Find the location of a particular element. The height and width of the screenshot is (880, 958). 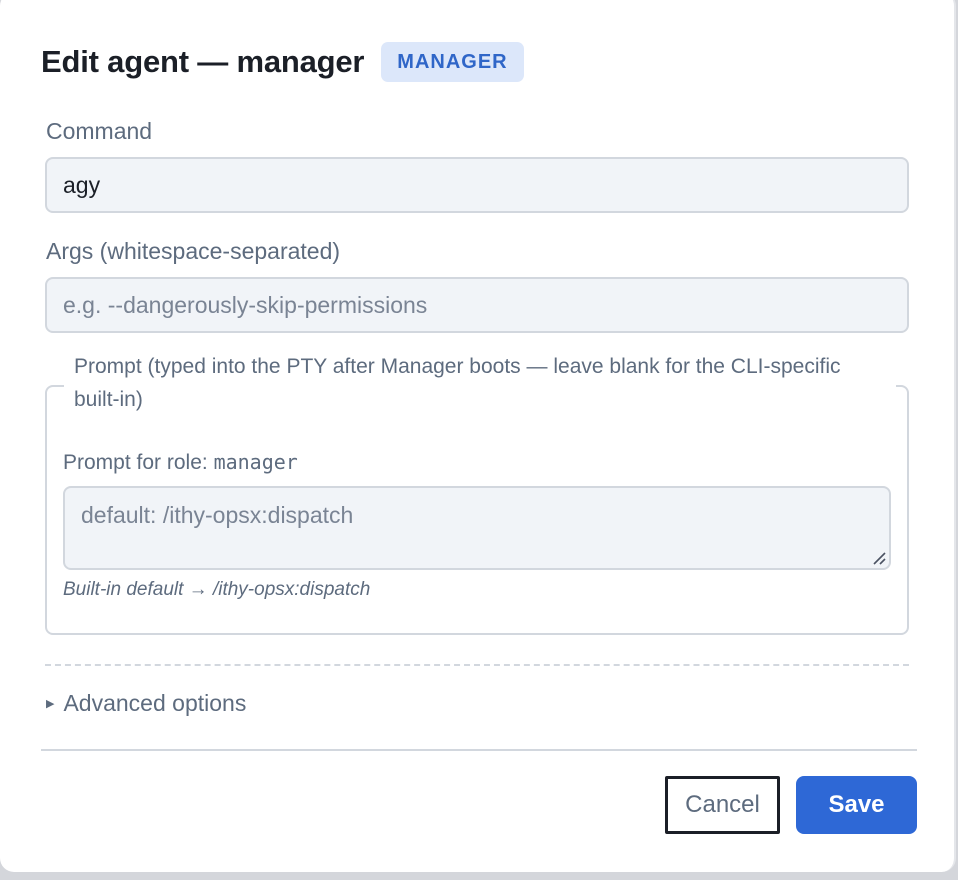

args-input is located at coordinates (477, 305).